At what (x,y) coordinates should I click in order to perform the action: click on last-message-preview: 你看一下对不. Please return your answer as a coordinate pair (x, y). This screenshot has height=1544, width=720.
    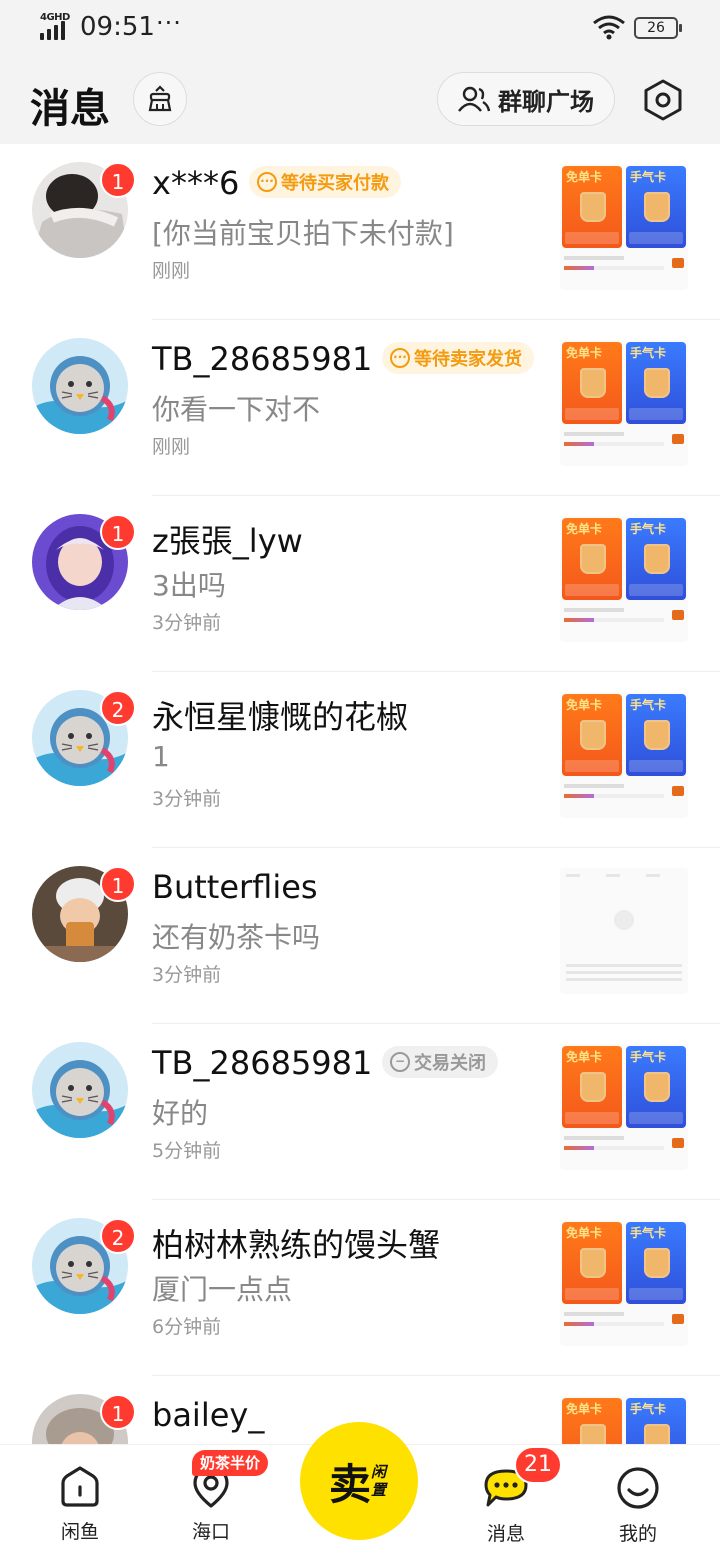
    Looking at the image, I should click on (236, 409).